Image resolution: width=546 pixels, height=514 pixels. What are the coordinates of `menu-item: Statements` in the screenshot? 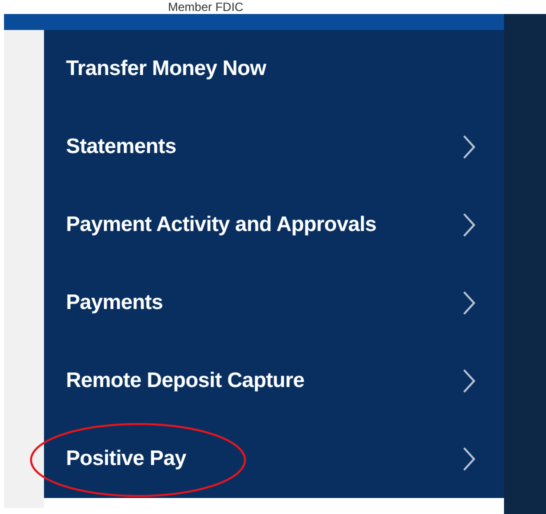 It's located at (121, 147).